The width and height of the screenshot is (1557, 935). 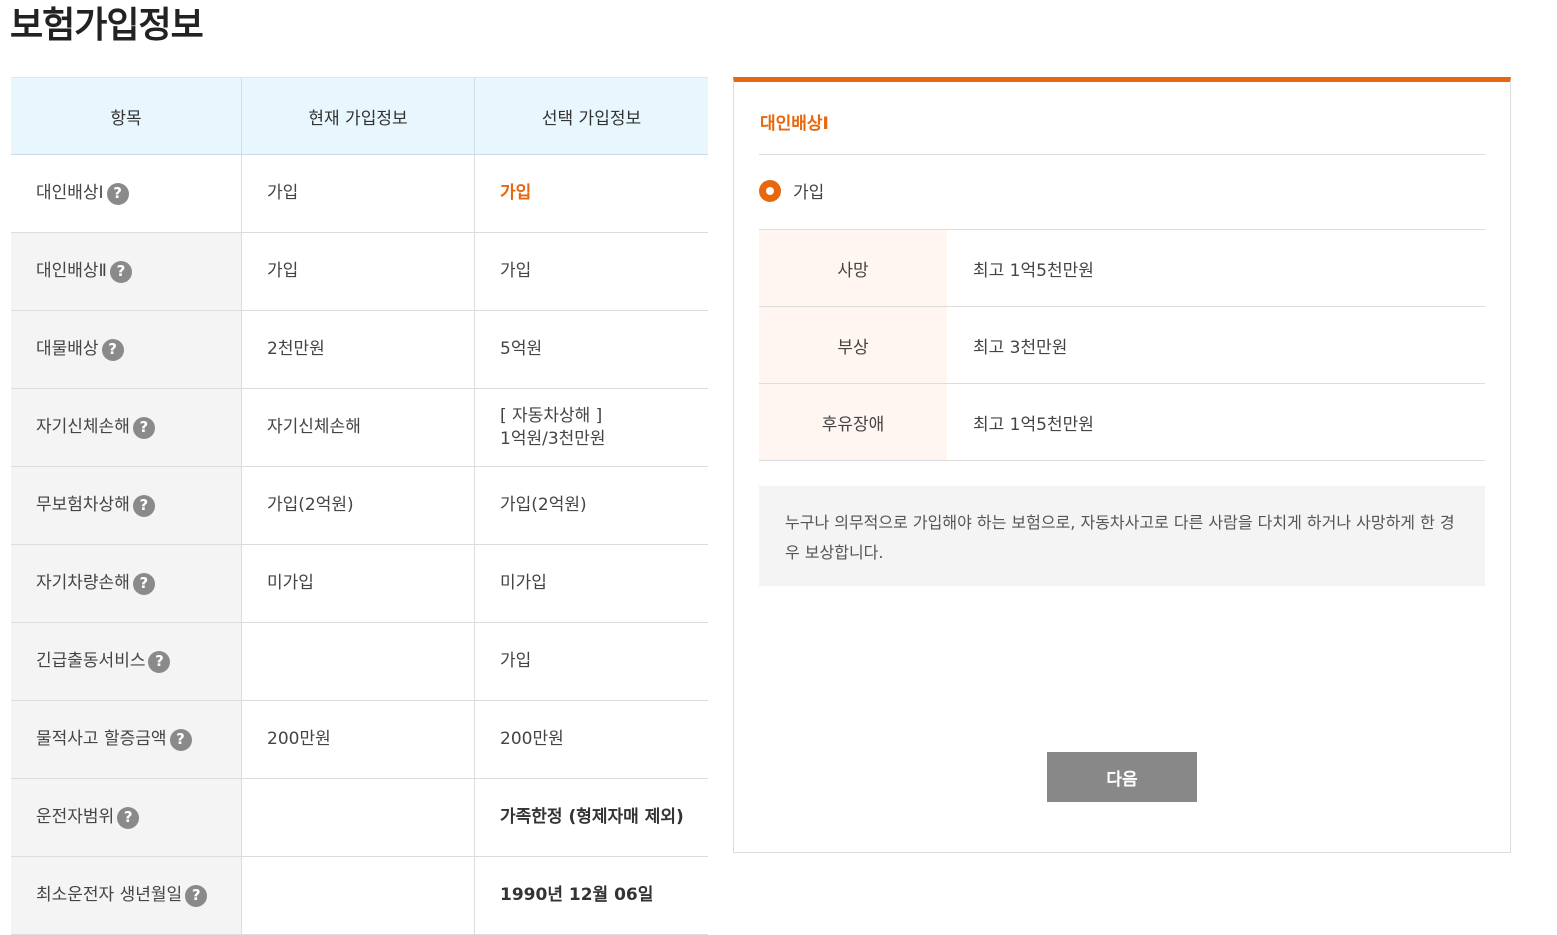 What do you see at coordinates (1122, 154) in the screenshot?
I see `divider` at bounding box center [1122, 154].